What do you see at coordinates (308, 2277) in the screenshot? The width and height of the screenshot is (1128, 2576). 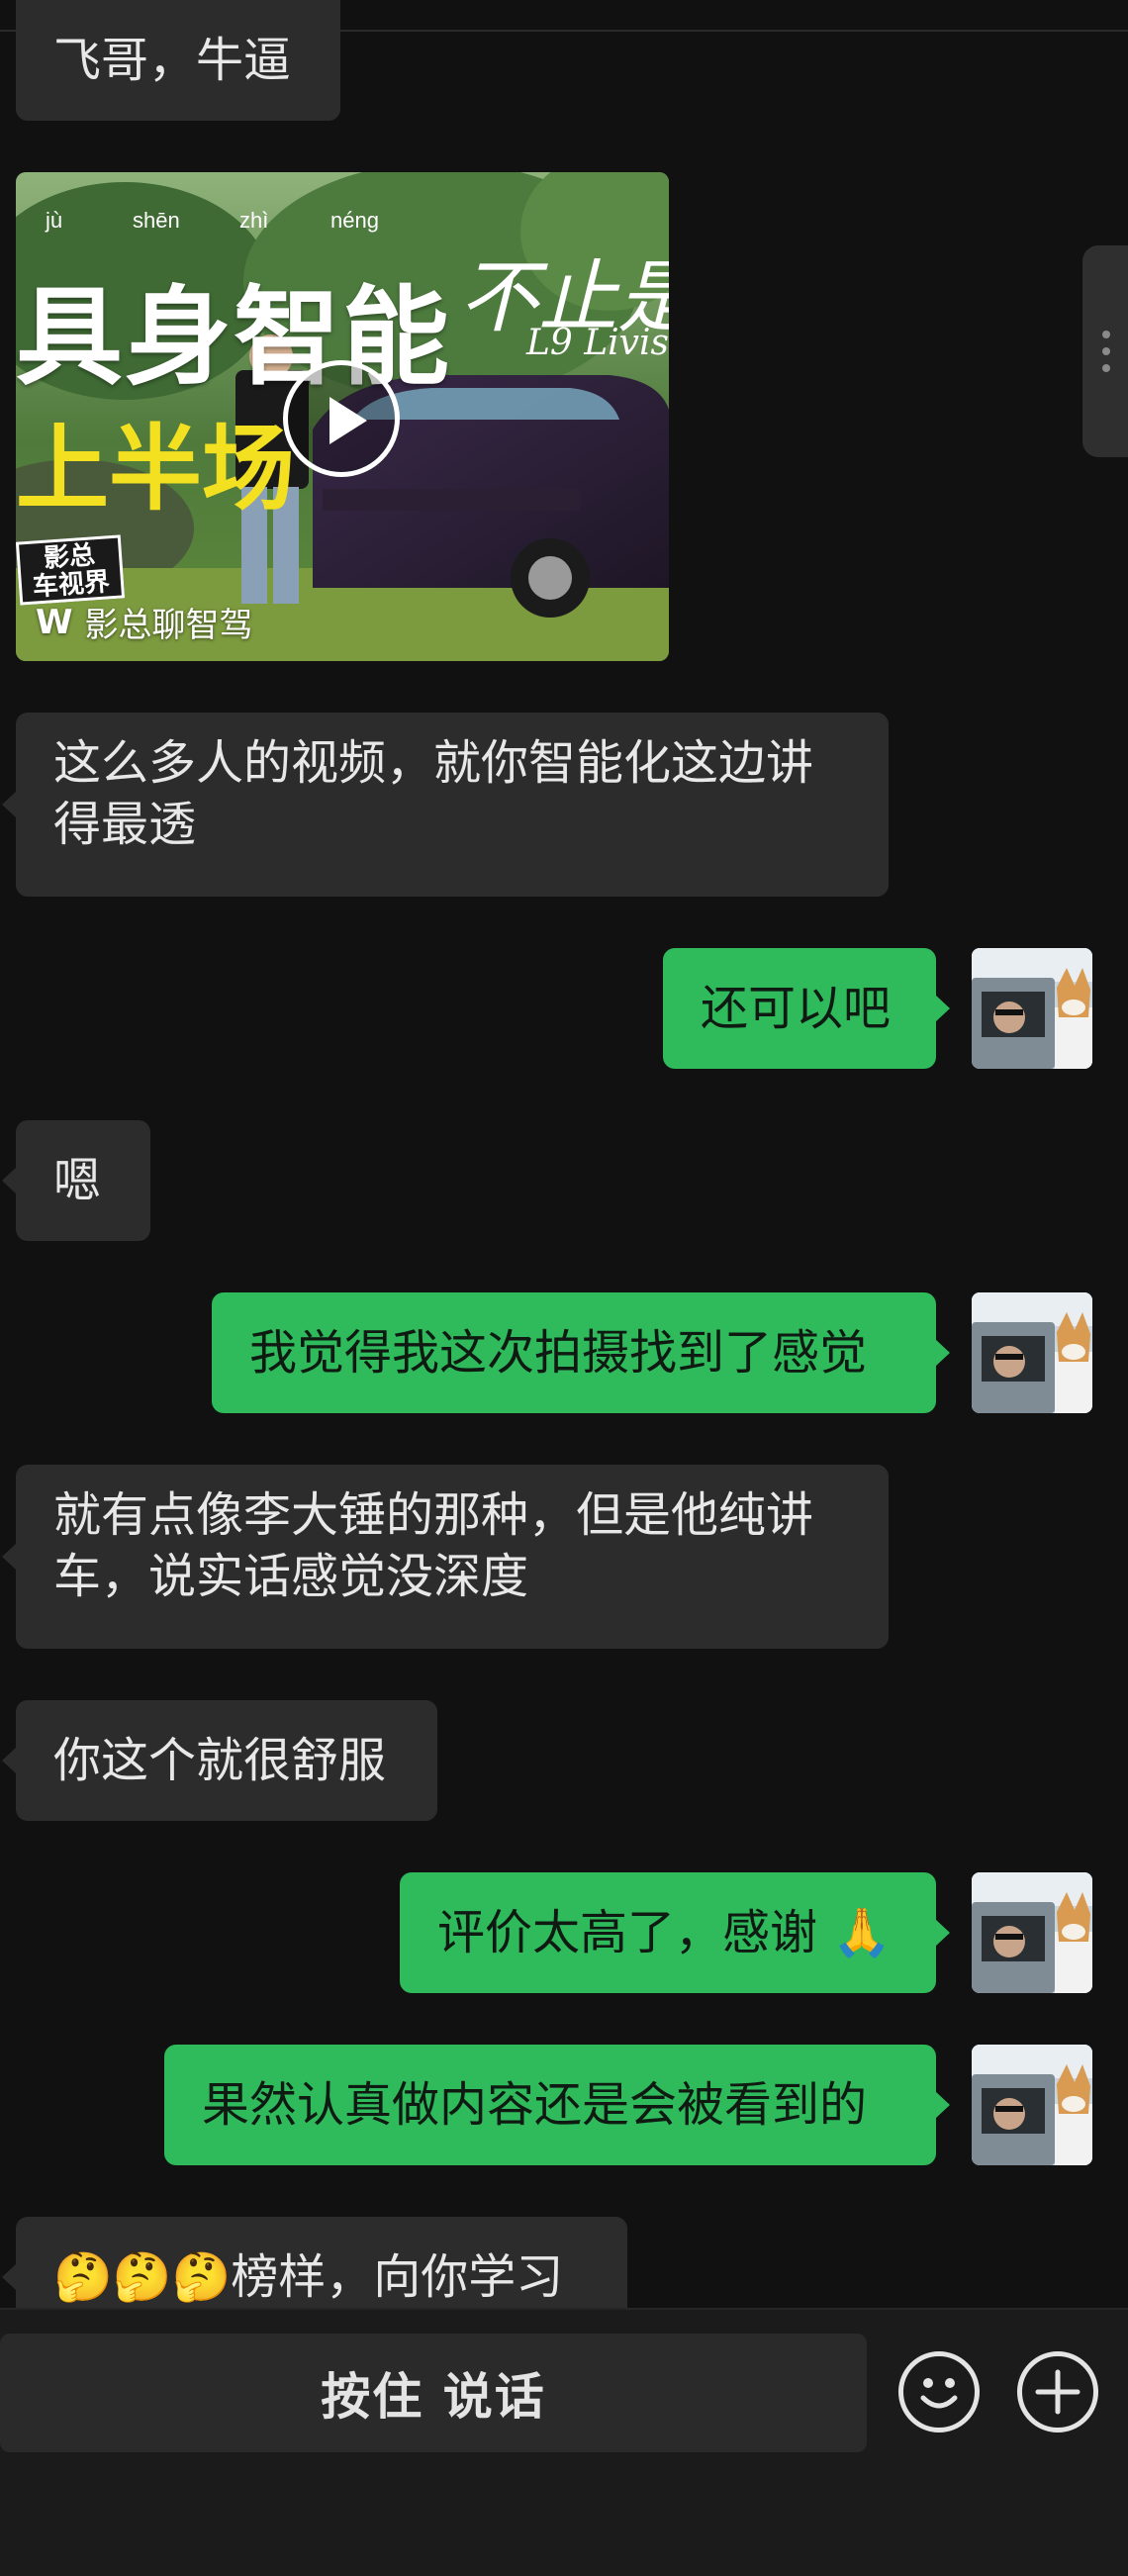 I see `message-text: 🤔🤔🤔榜样，向你学习` at bounding box center [308, 2277].